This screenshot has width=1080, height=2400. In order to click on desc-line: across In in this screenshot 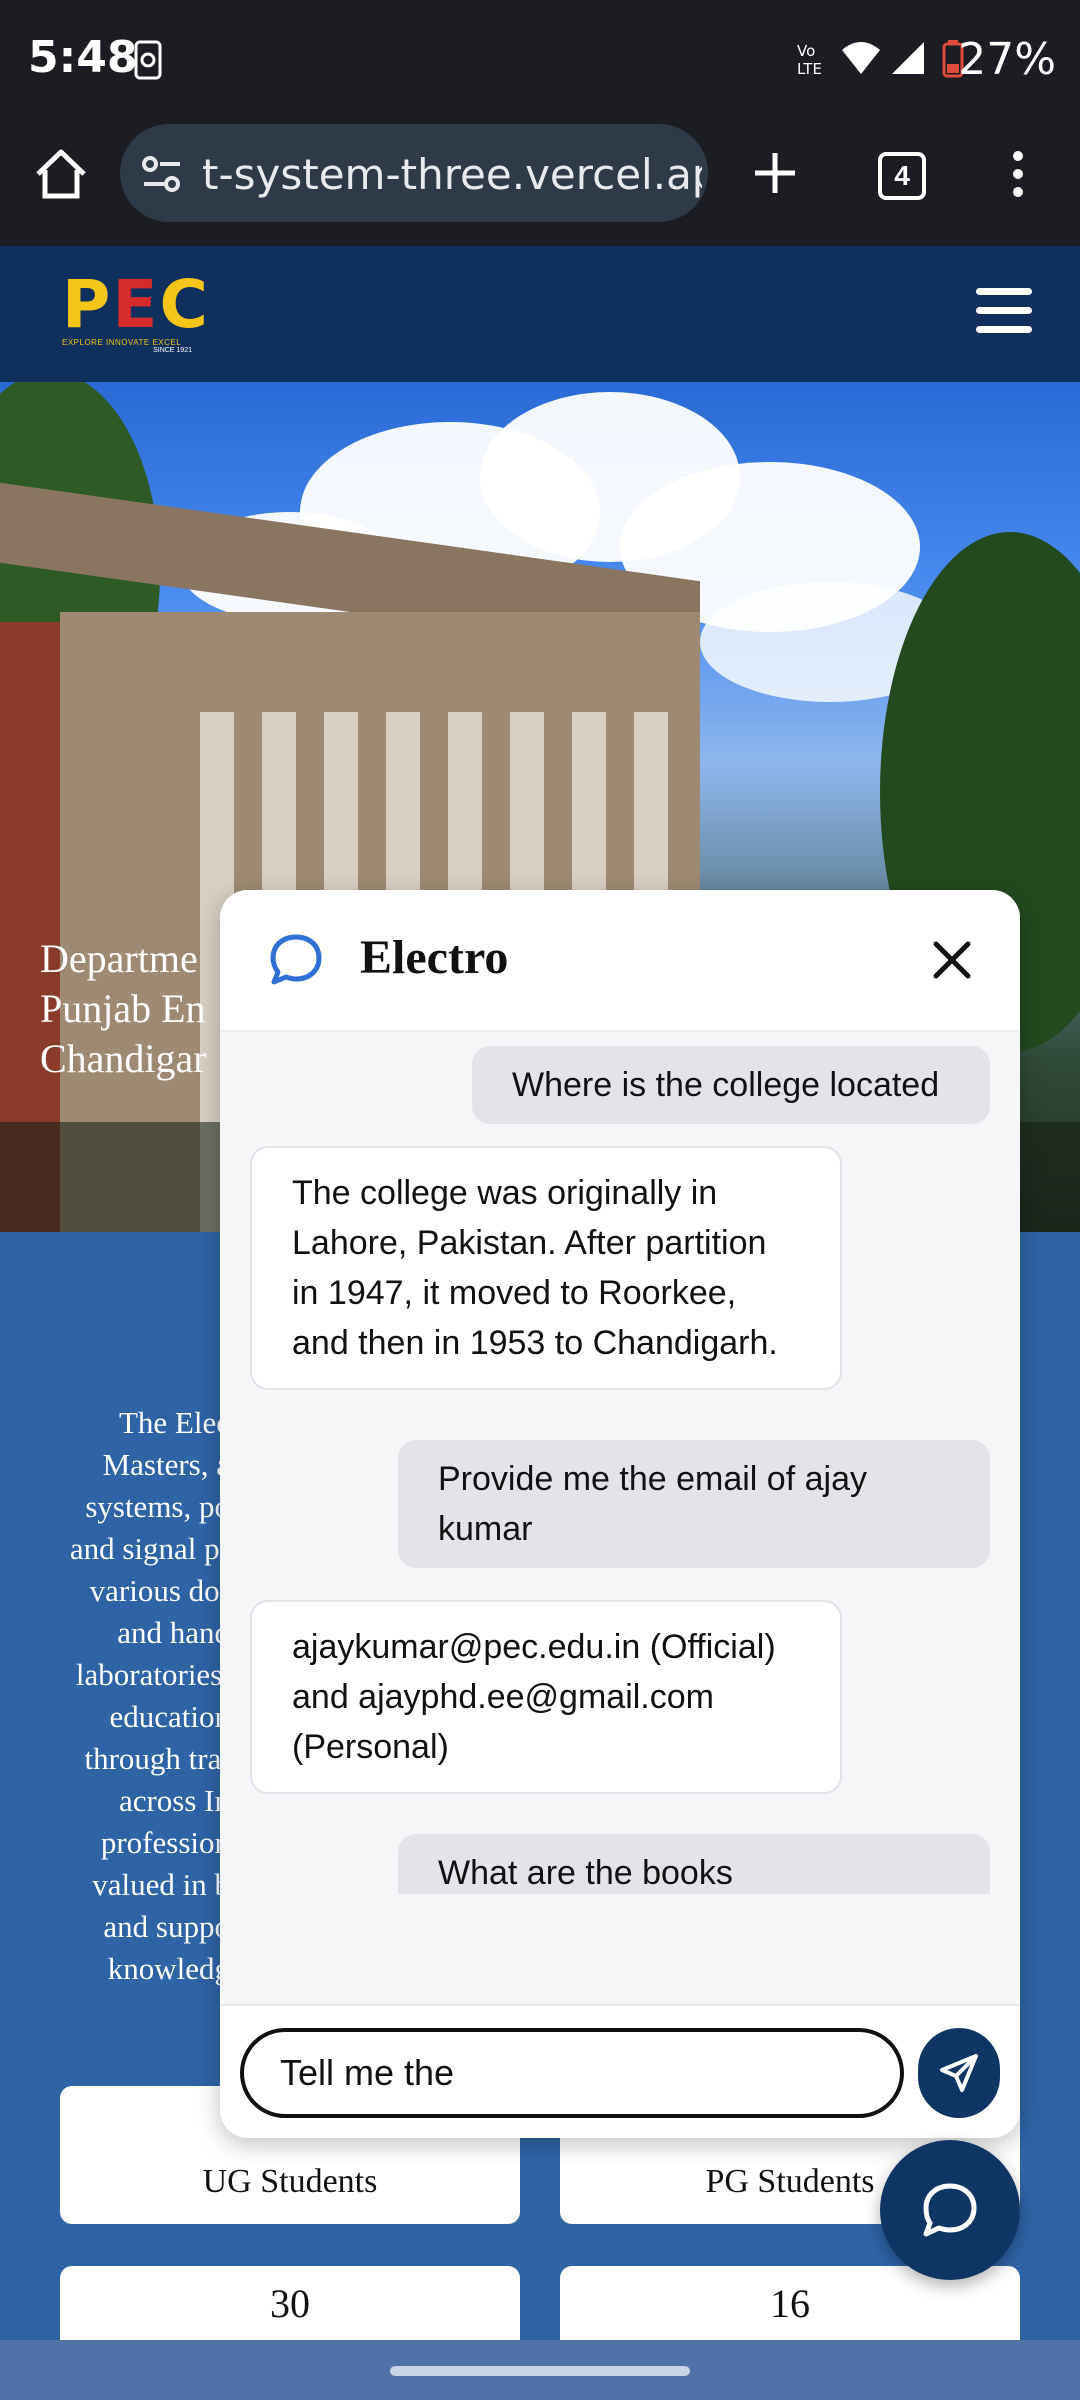, I will do `click(174, 1800)`.